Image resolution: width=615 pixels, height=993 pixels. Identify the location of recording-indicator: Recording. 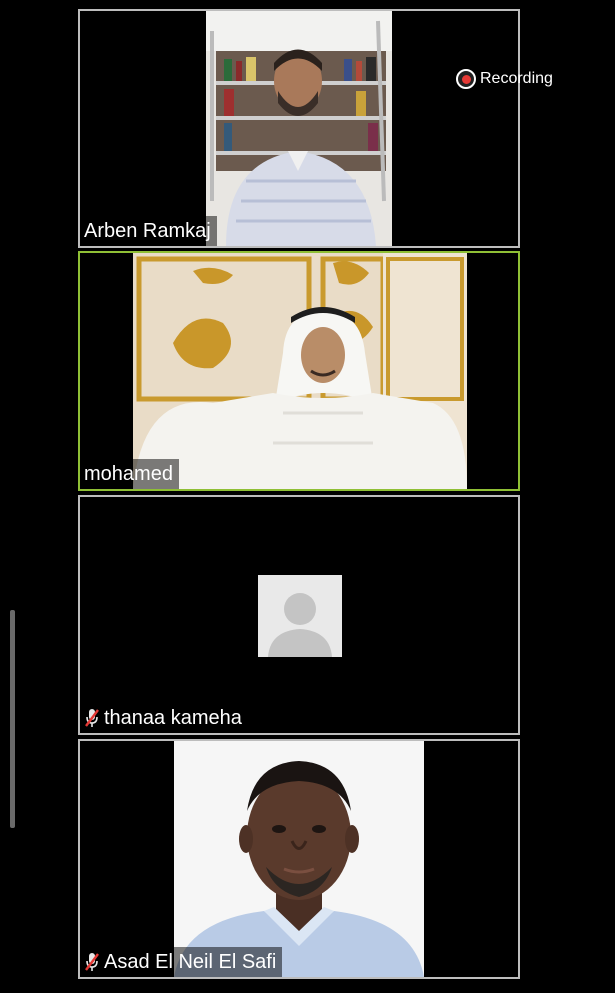
(504, 79).